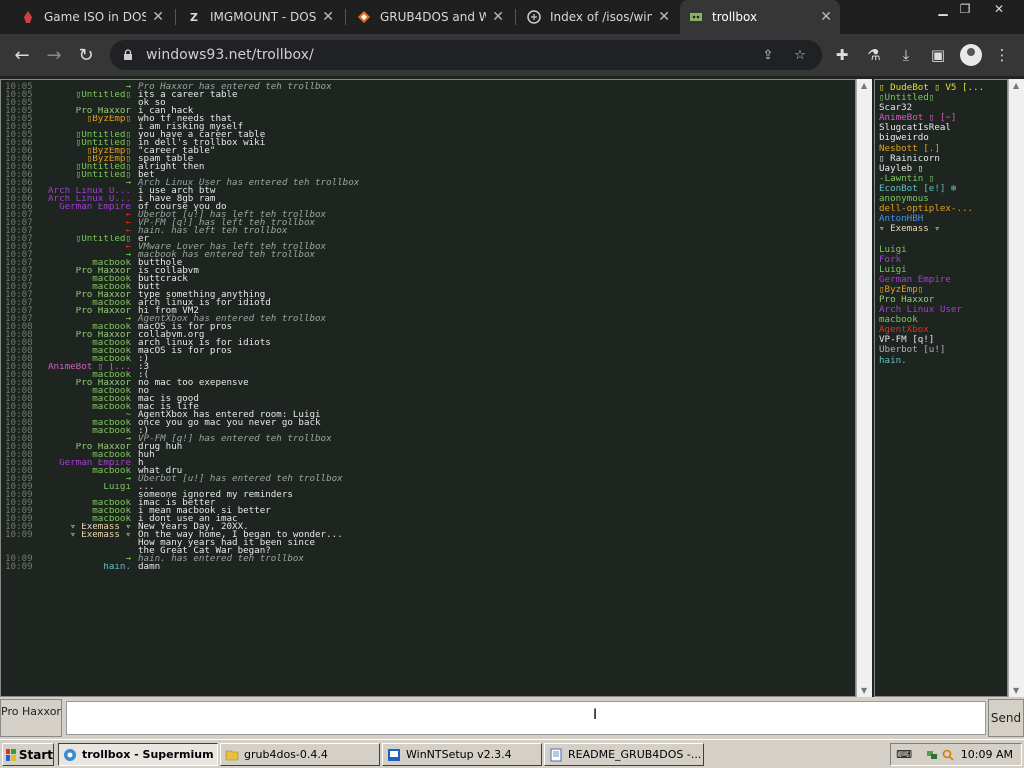  What do you see at coordinates (943, 239) in the screenshot?
I see `user-list-item` at bounding box center [943, 239].